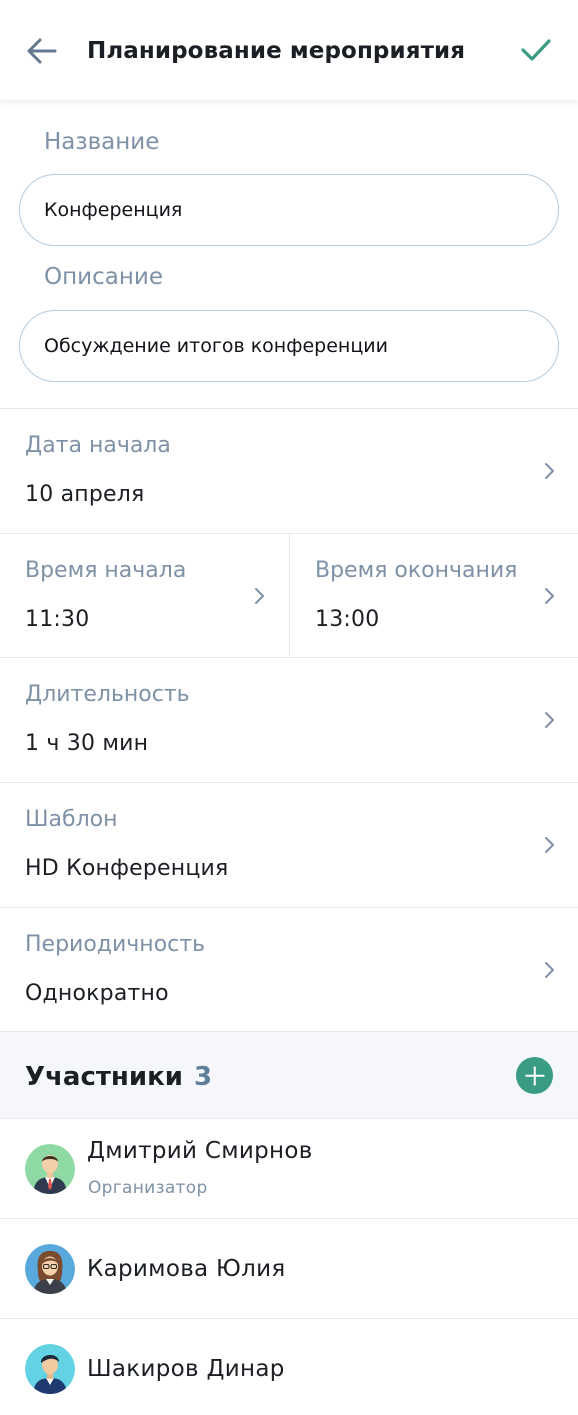 The image size is (578, 1415). I want to click on woman-avatar-icon, so click(50, 1269).